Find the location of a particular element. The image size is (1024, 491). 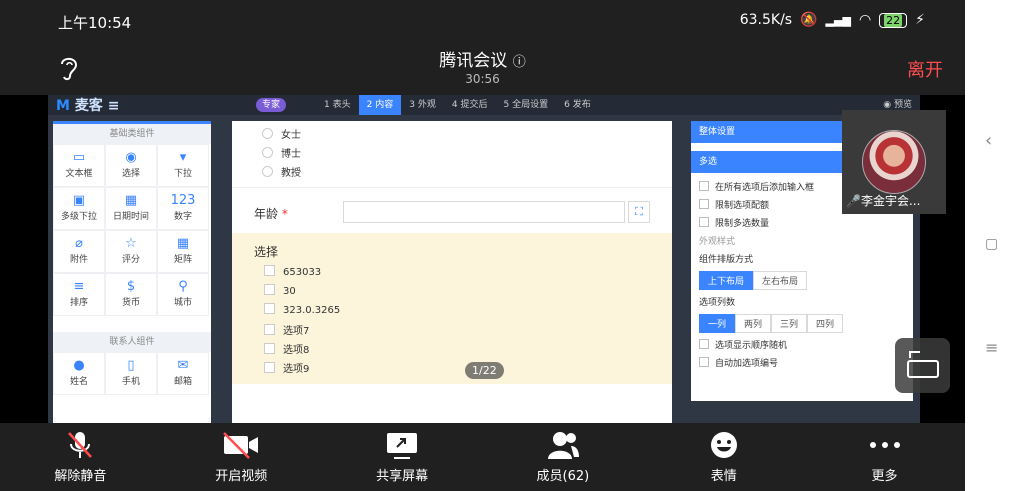

column-option: 一列 is located at coordinates (717, 323).